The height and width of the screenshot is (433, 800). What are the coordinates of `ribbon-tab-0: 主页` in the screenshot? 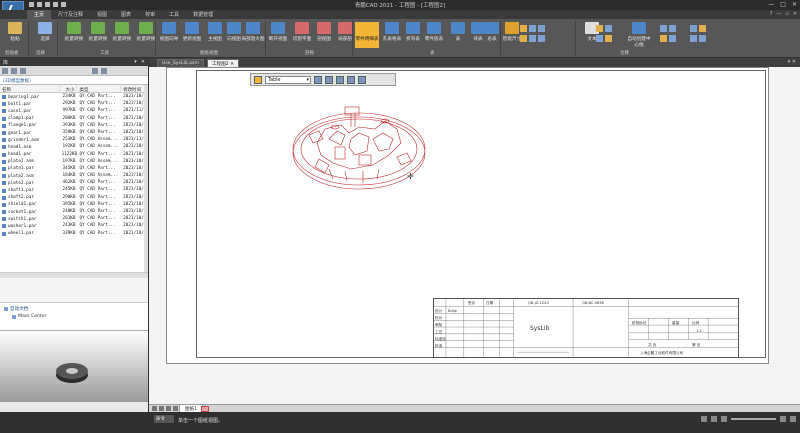 It's located at (39, 14).